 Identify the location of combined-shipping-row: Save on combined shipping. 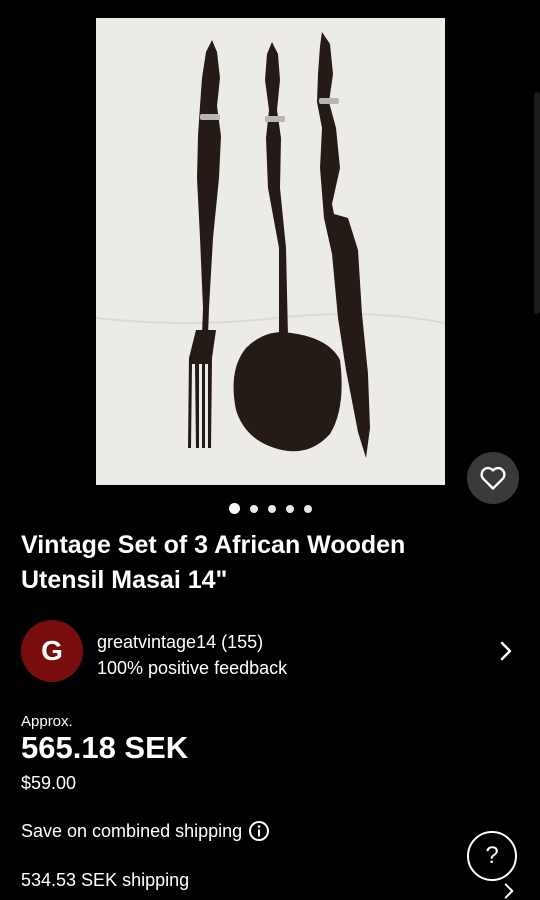
(145, 831).